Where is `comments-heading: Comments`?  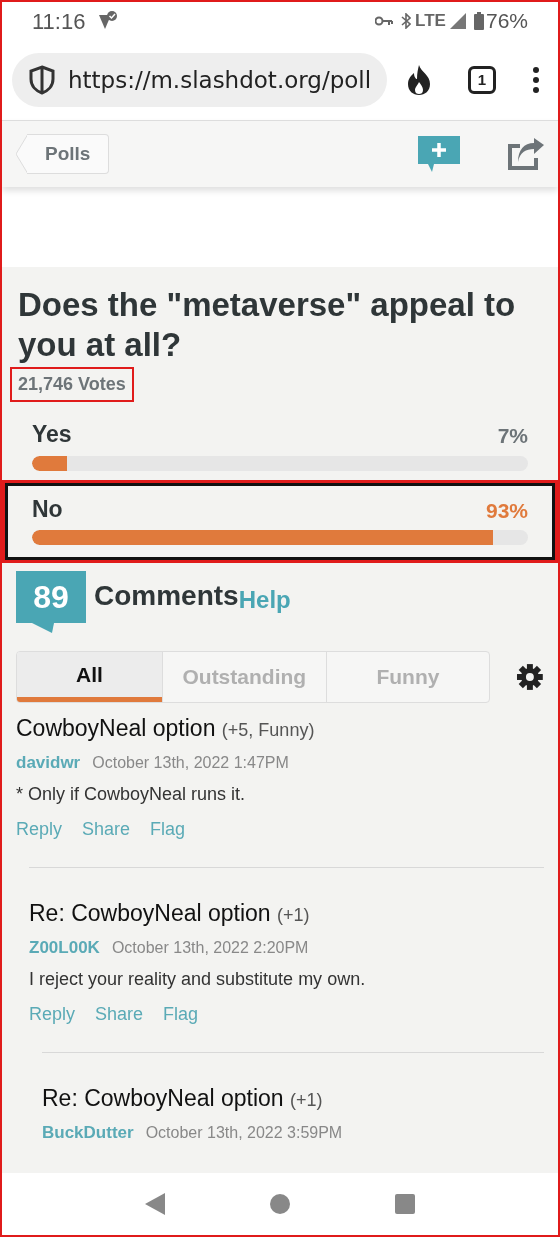
comments-heading: Comments is located at coordinates (166, 596).